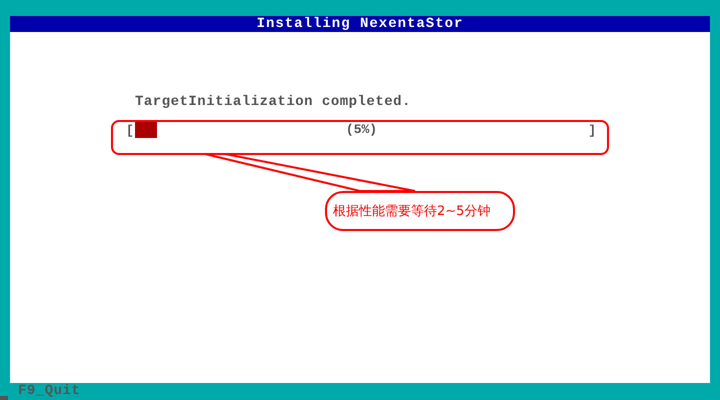 The image size is (720, 400). I want to click on window-title: Installing NexentaStor, so click(360, 24).